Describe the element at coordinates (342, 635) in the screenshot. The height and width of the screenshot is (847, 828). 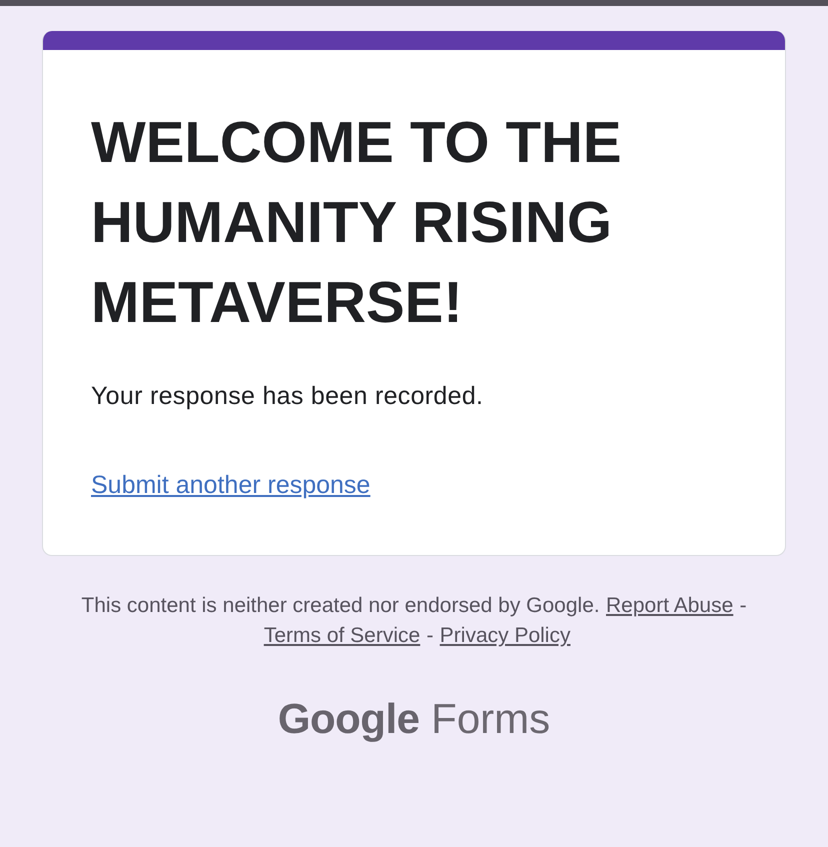
I see `footer-link: Terms of Service` at that location.